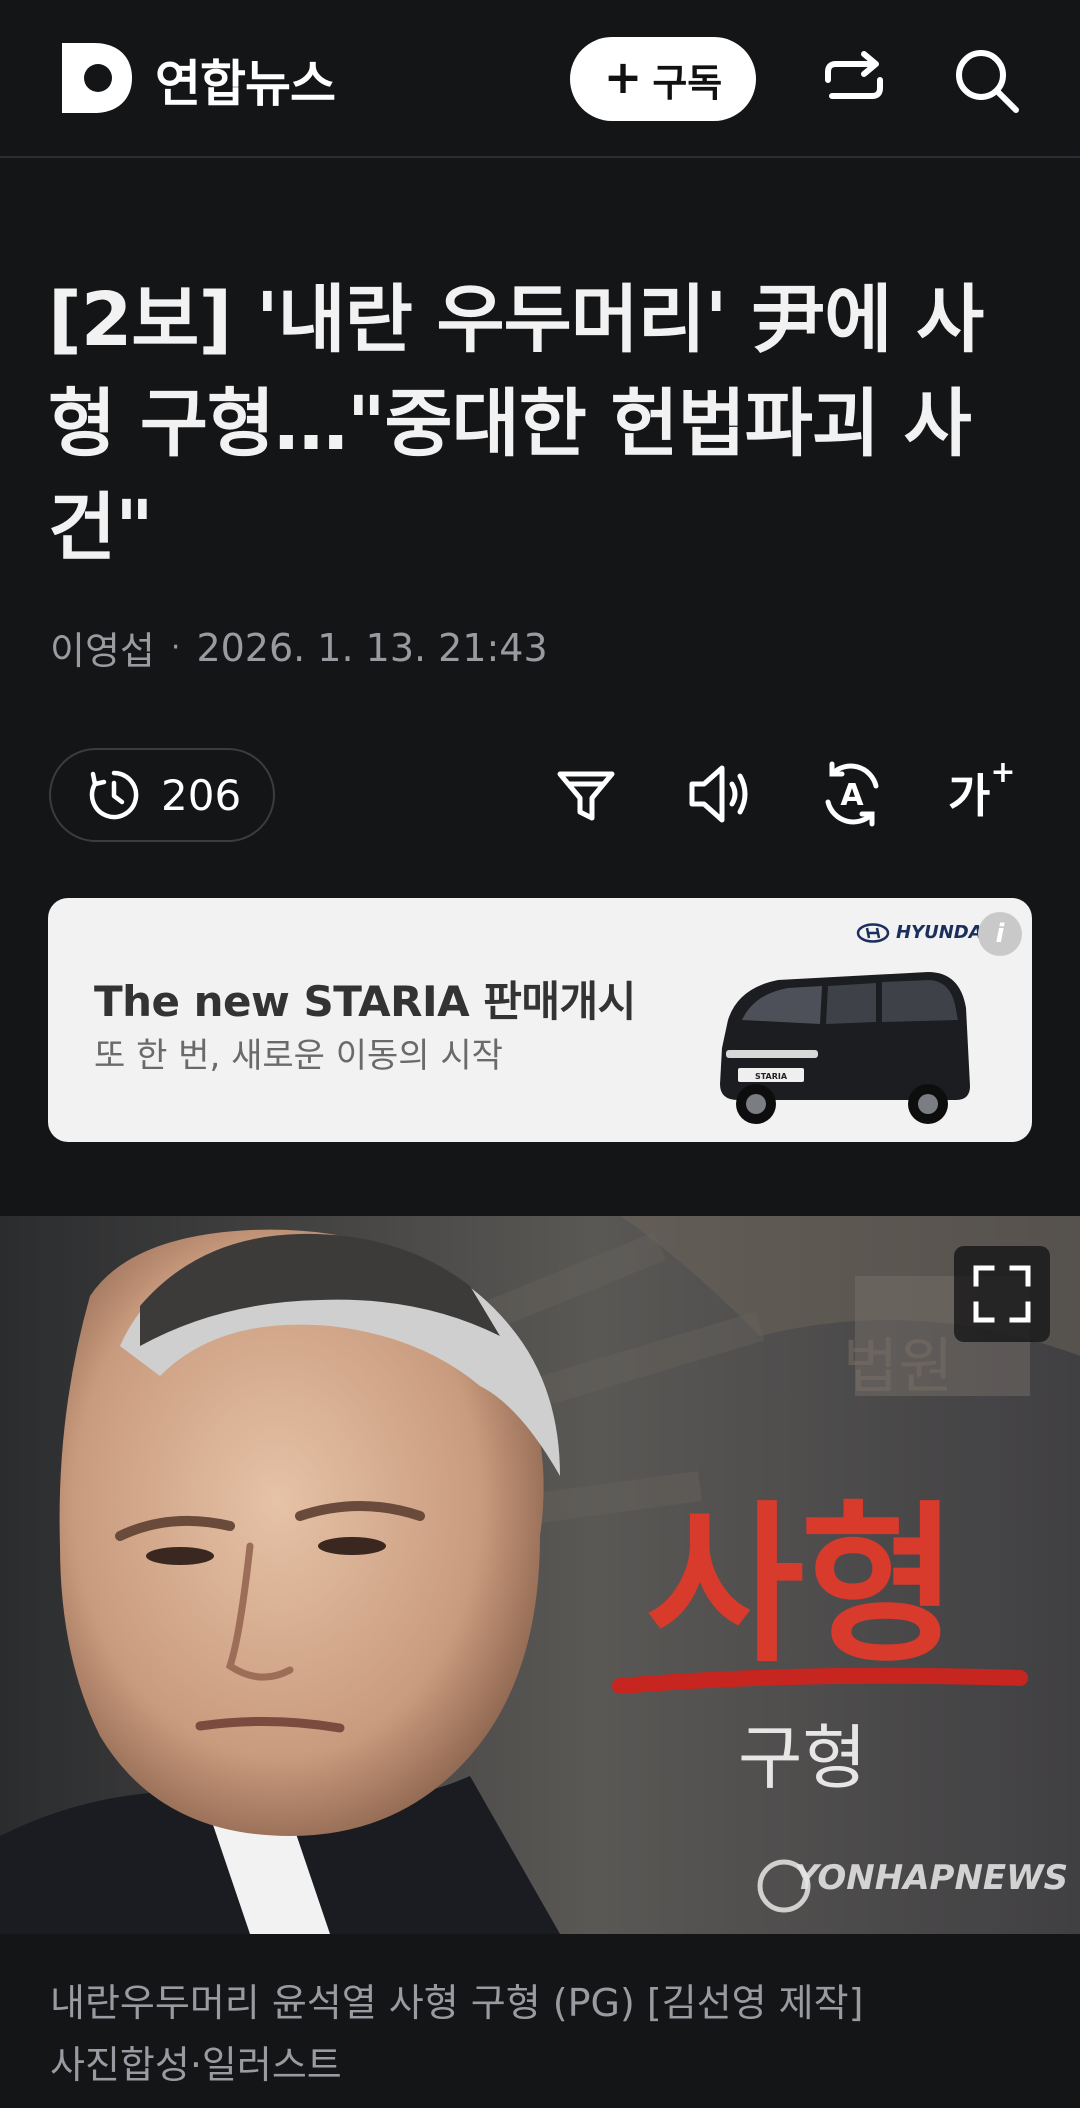  Describe the element at coordinates (986, 80) in the screenshot. I see `search-icon` at that location.